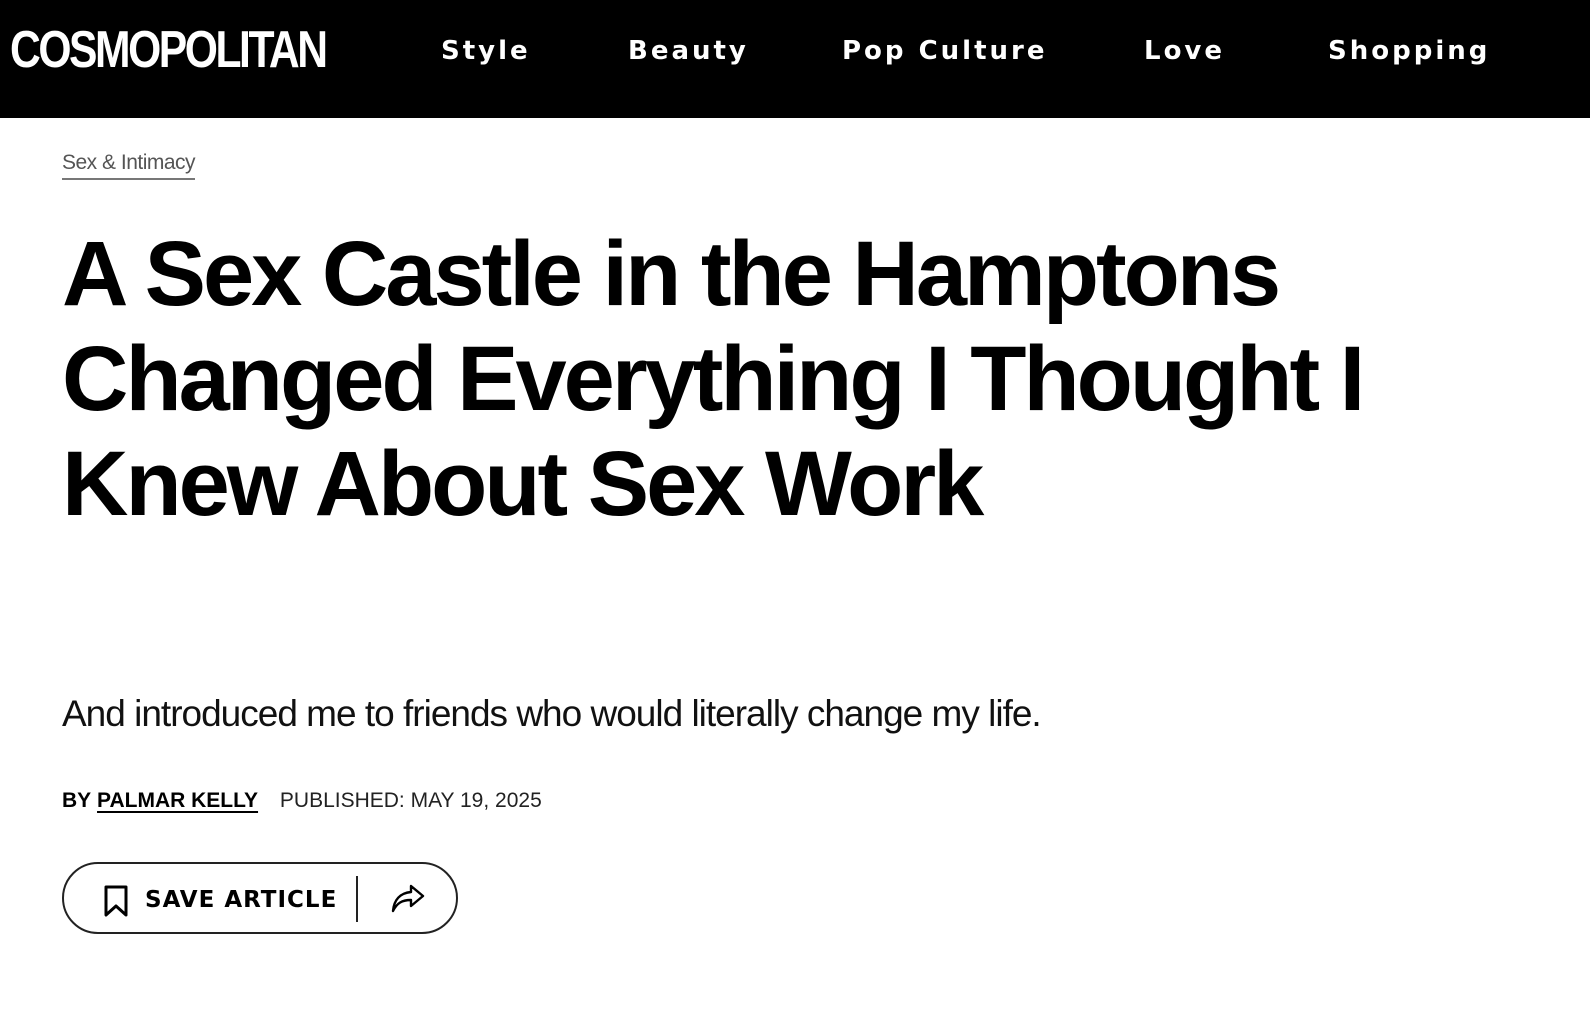  What do you see at coordinates (408, 898) in the screenshot?
I see `share-button` at bounding box center [408, 898].